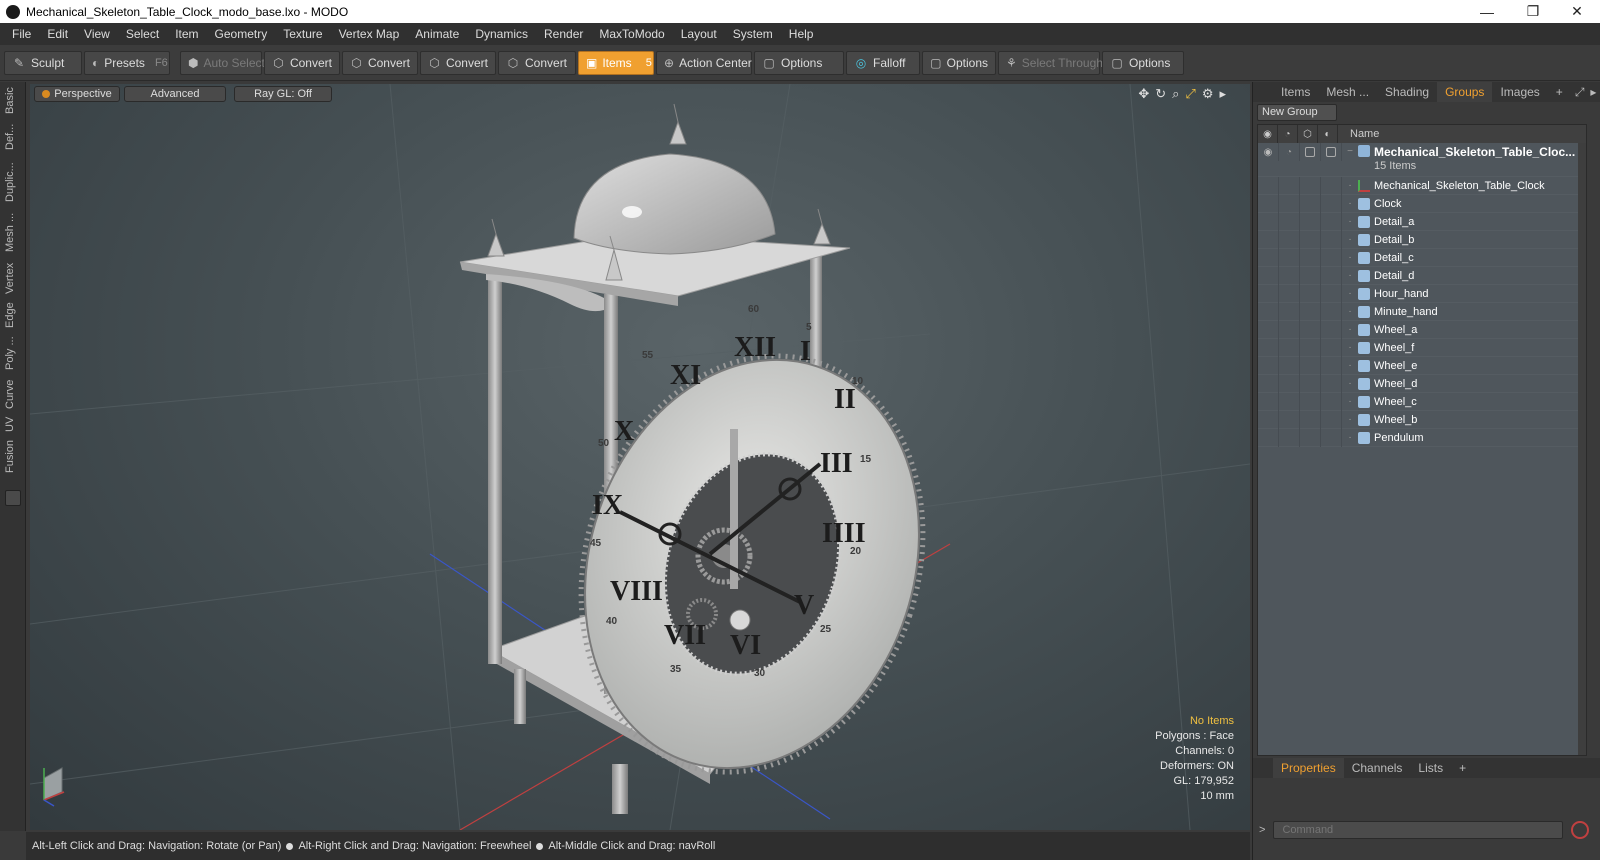  What do you see at coordinates (1208, 94) in the screenshot?
I see `gear-icon: ⚙` at bounding box center [1208, 94].